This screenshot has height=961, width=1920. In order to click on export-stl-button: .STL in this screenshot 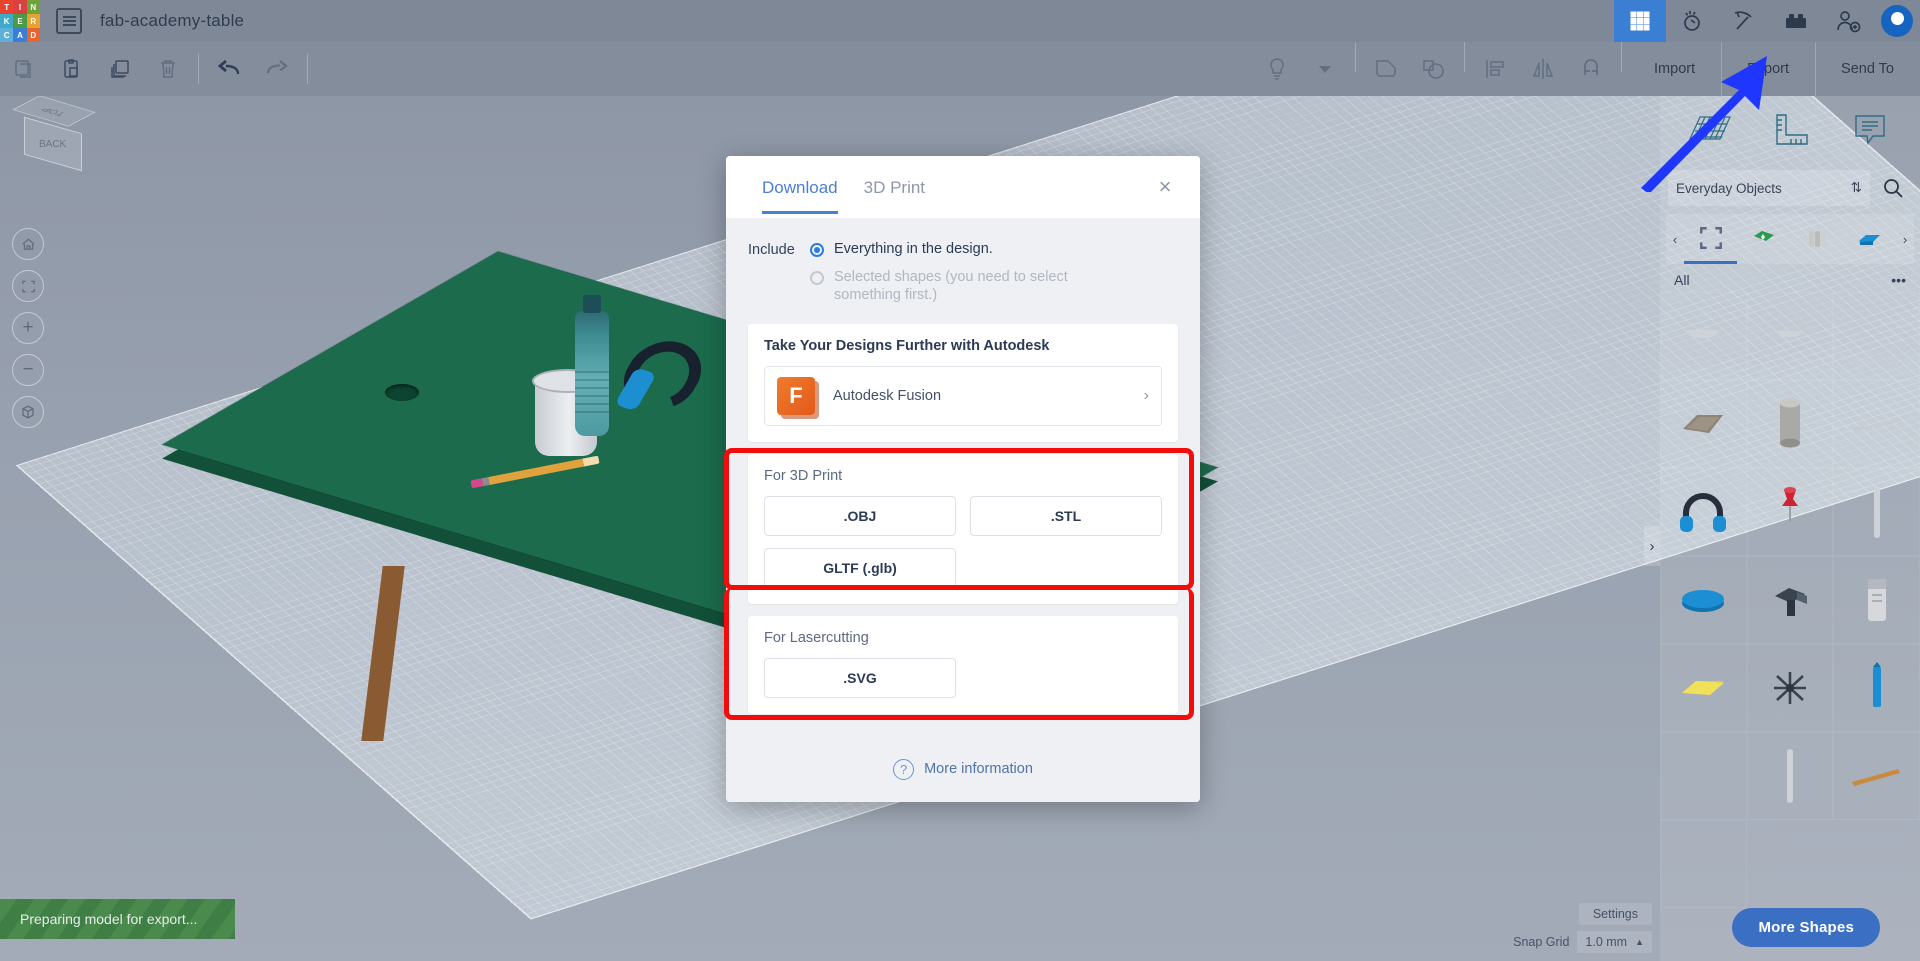, I will do `click(1066, 516)`.